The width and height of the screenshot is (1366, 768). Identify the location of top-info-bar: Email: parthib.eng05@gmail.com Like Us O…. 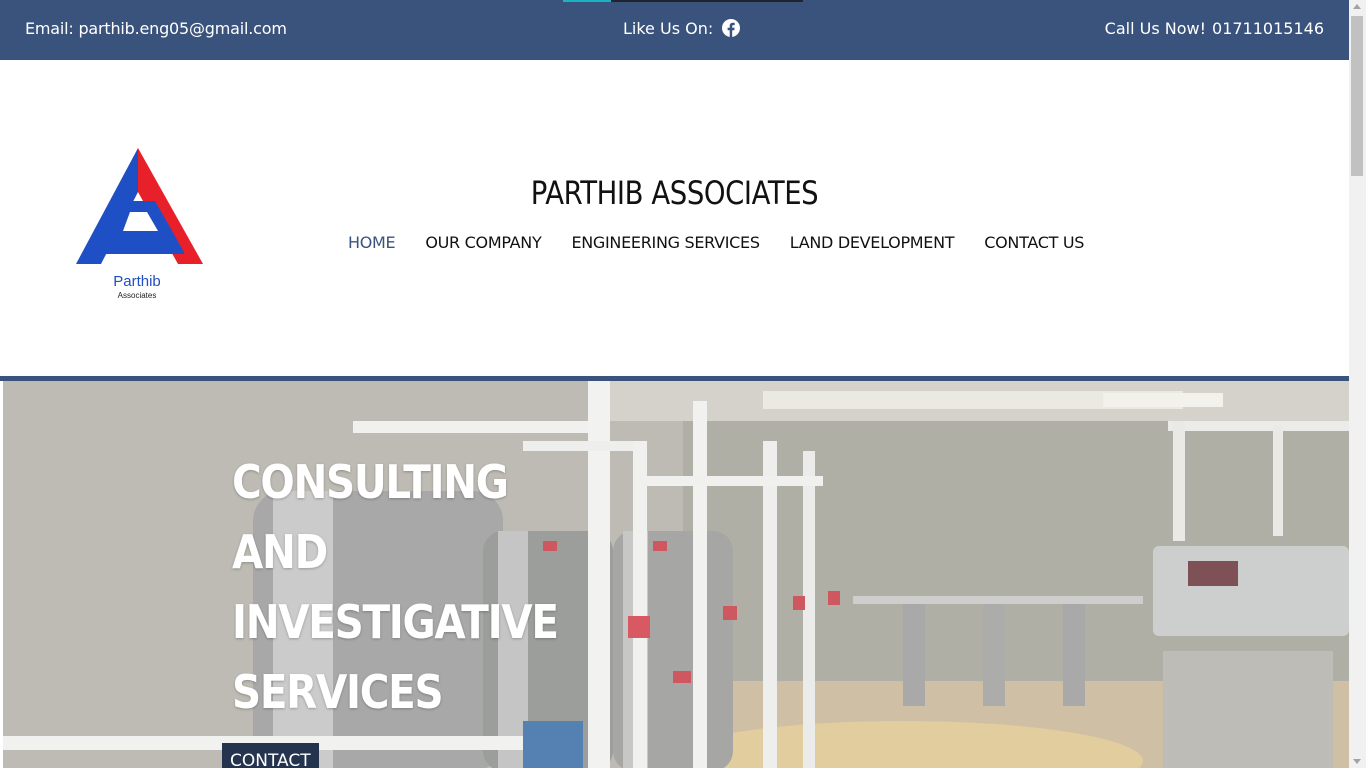
(674, 30).